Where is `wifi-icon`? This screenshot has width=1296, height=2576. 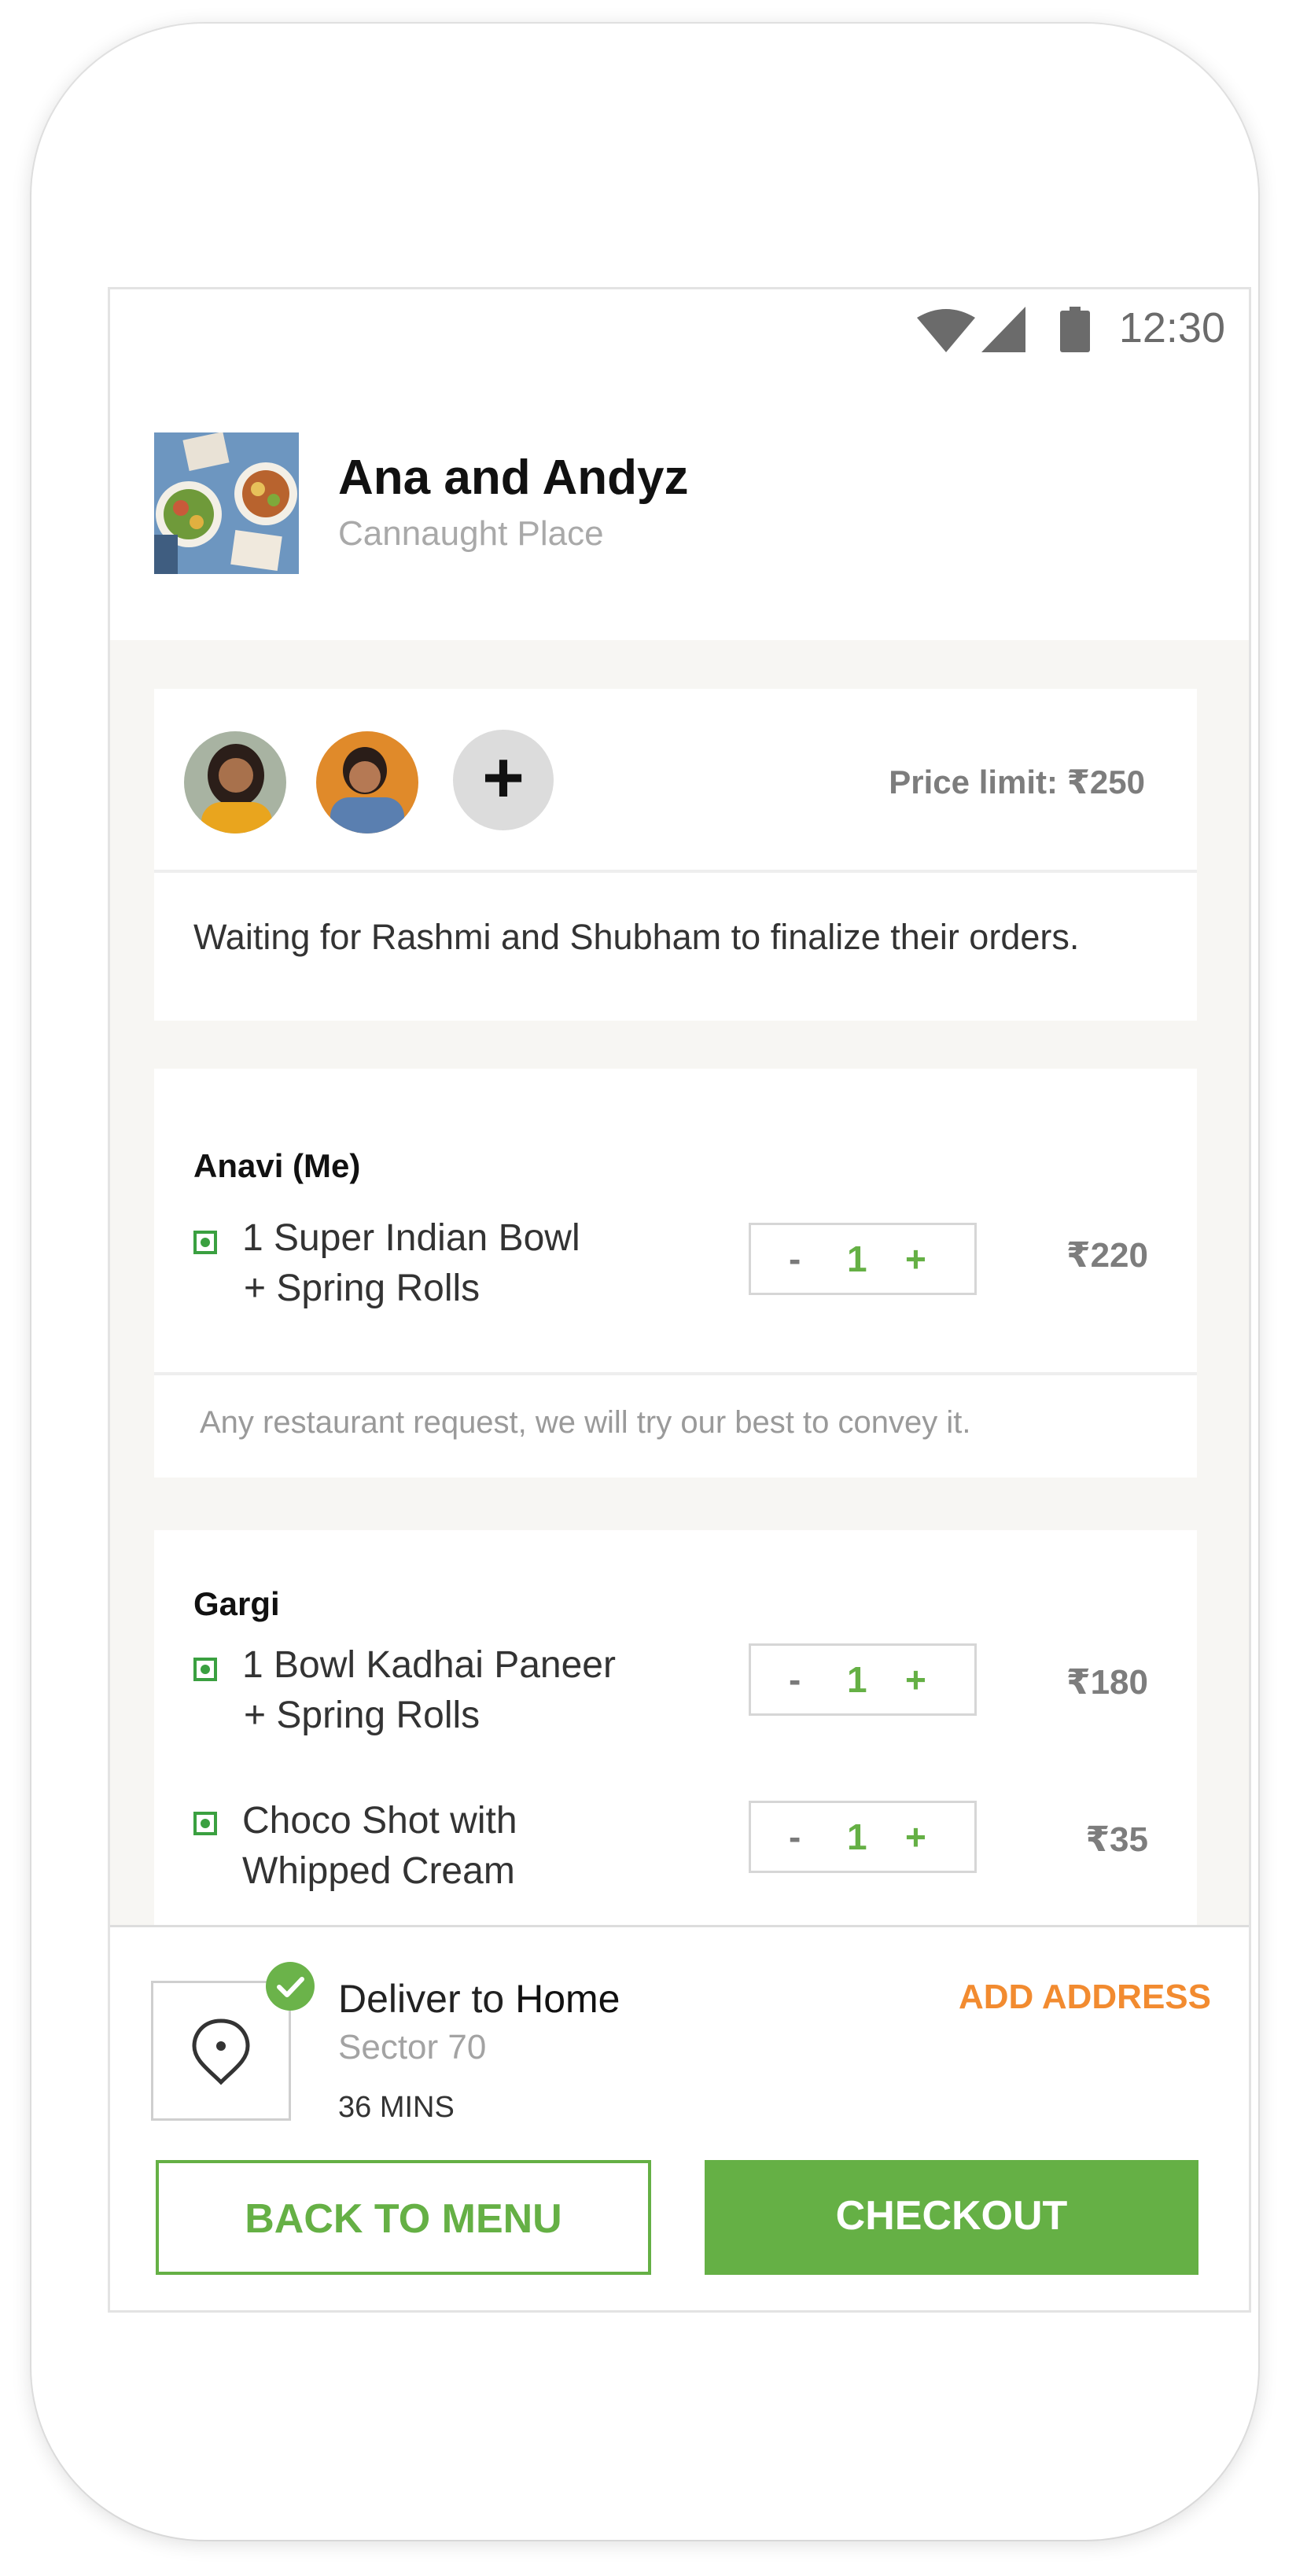
wifi-icon is located at coordinates (946, 330).